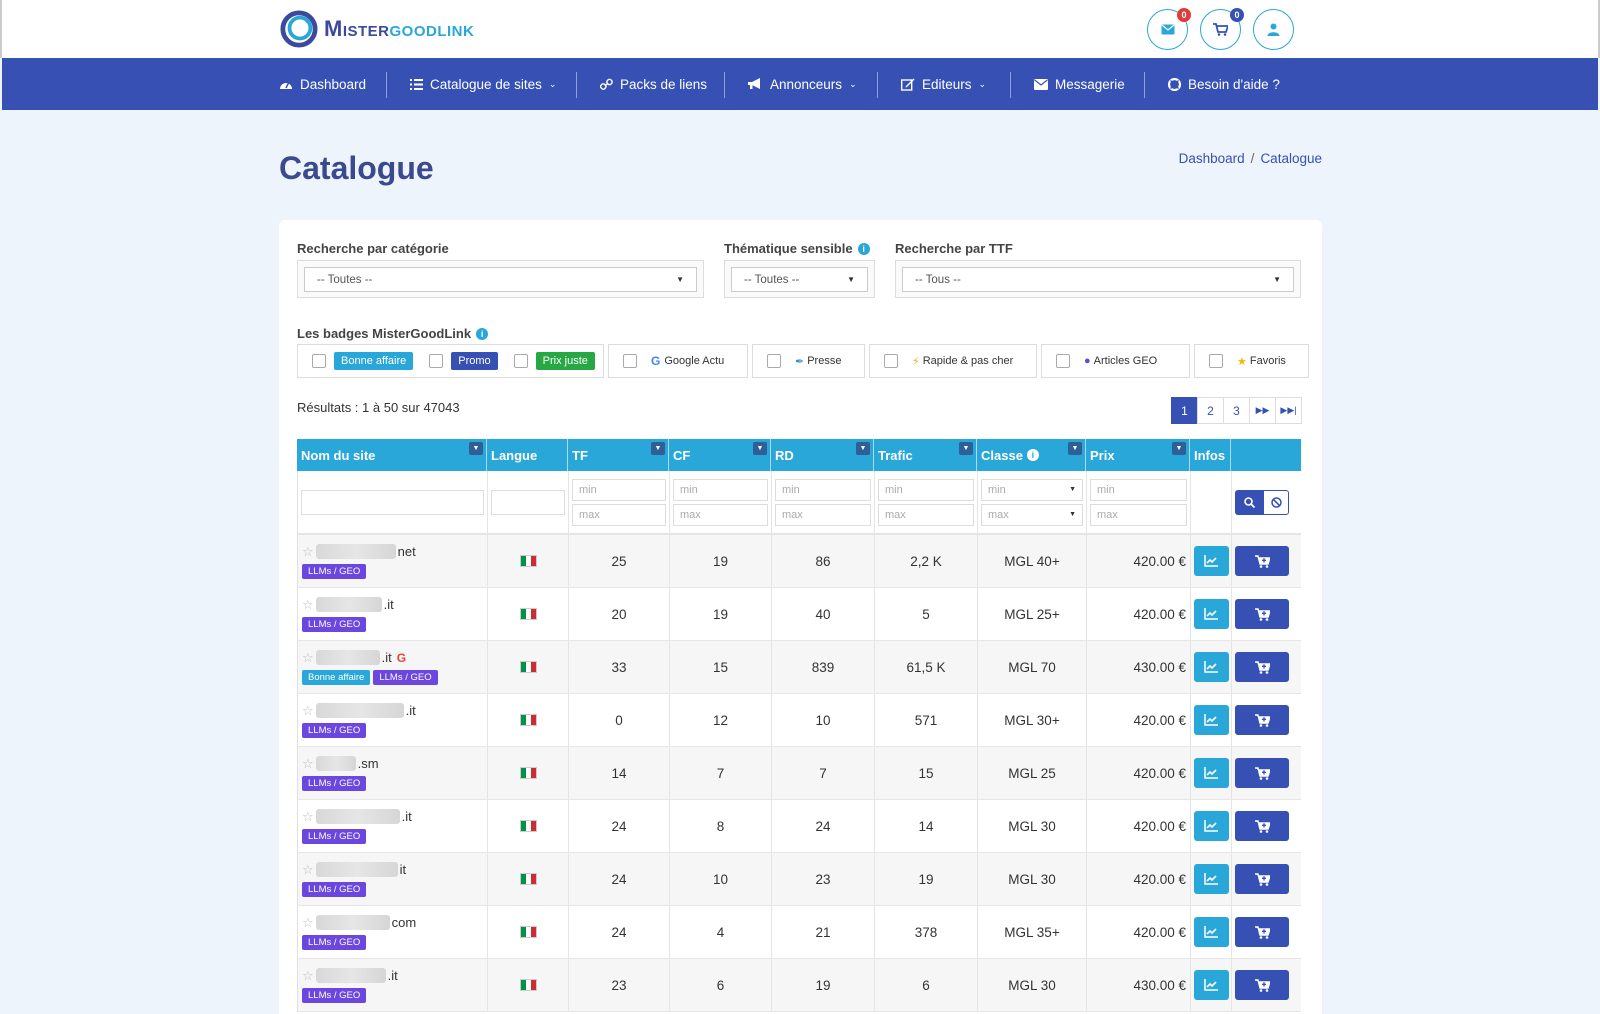  What do you see at coordinates (1138, 455) in the screenshot?
I see `col-prix: Prix ▼` at bounding box center [1138, 455].